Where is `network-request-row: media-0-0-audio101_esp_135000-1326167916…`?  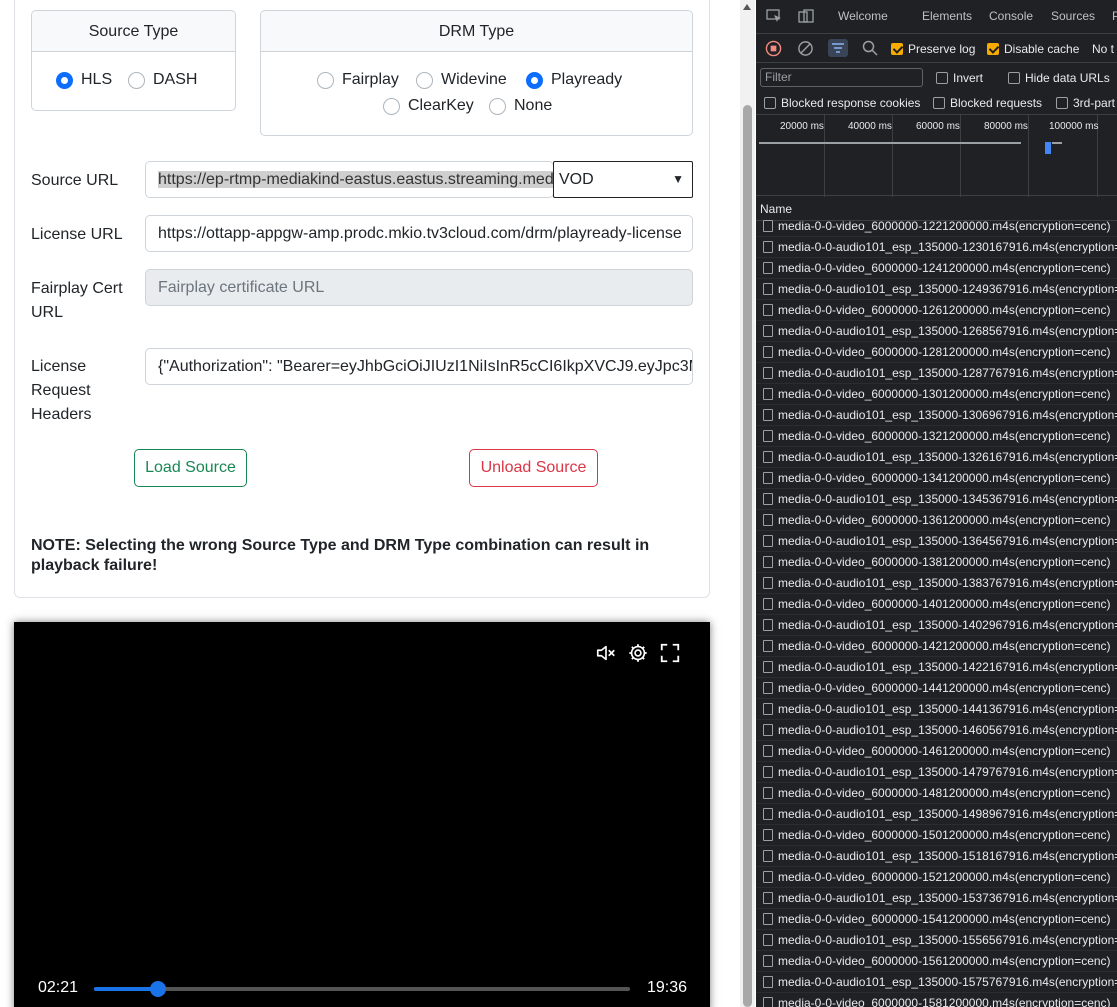
network-request-row: media-0-0-audio101_esp_135000-1326167916… is located at coordinates (936, 457).